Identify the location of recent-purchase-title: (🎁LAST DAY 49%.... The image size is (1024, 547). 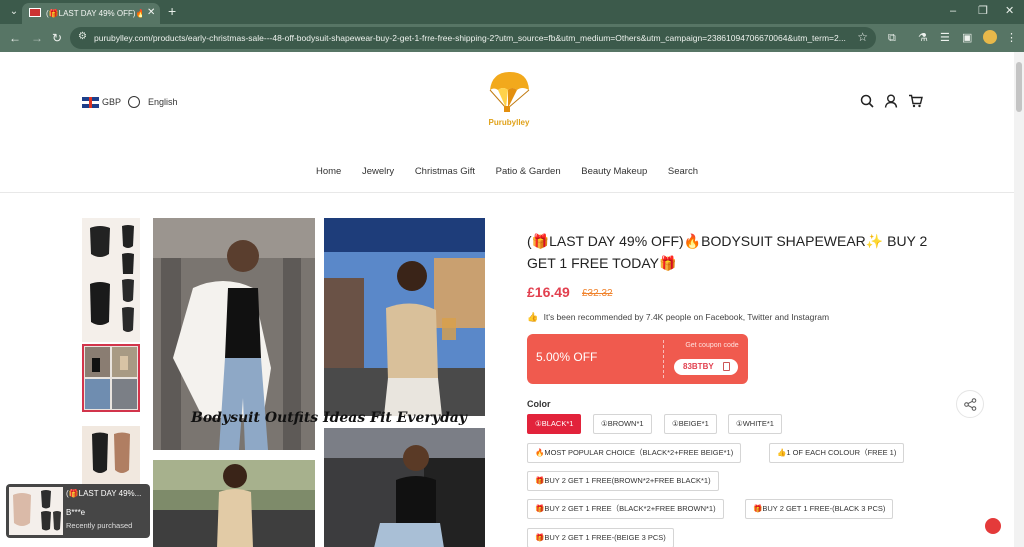
(104, 493).